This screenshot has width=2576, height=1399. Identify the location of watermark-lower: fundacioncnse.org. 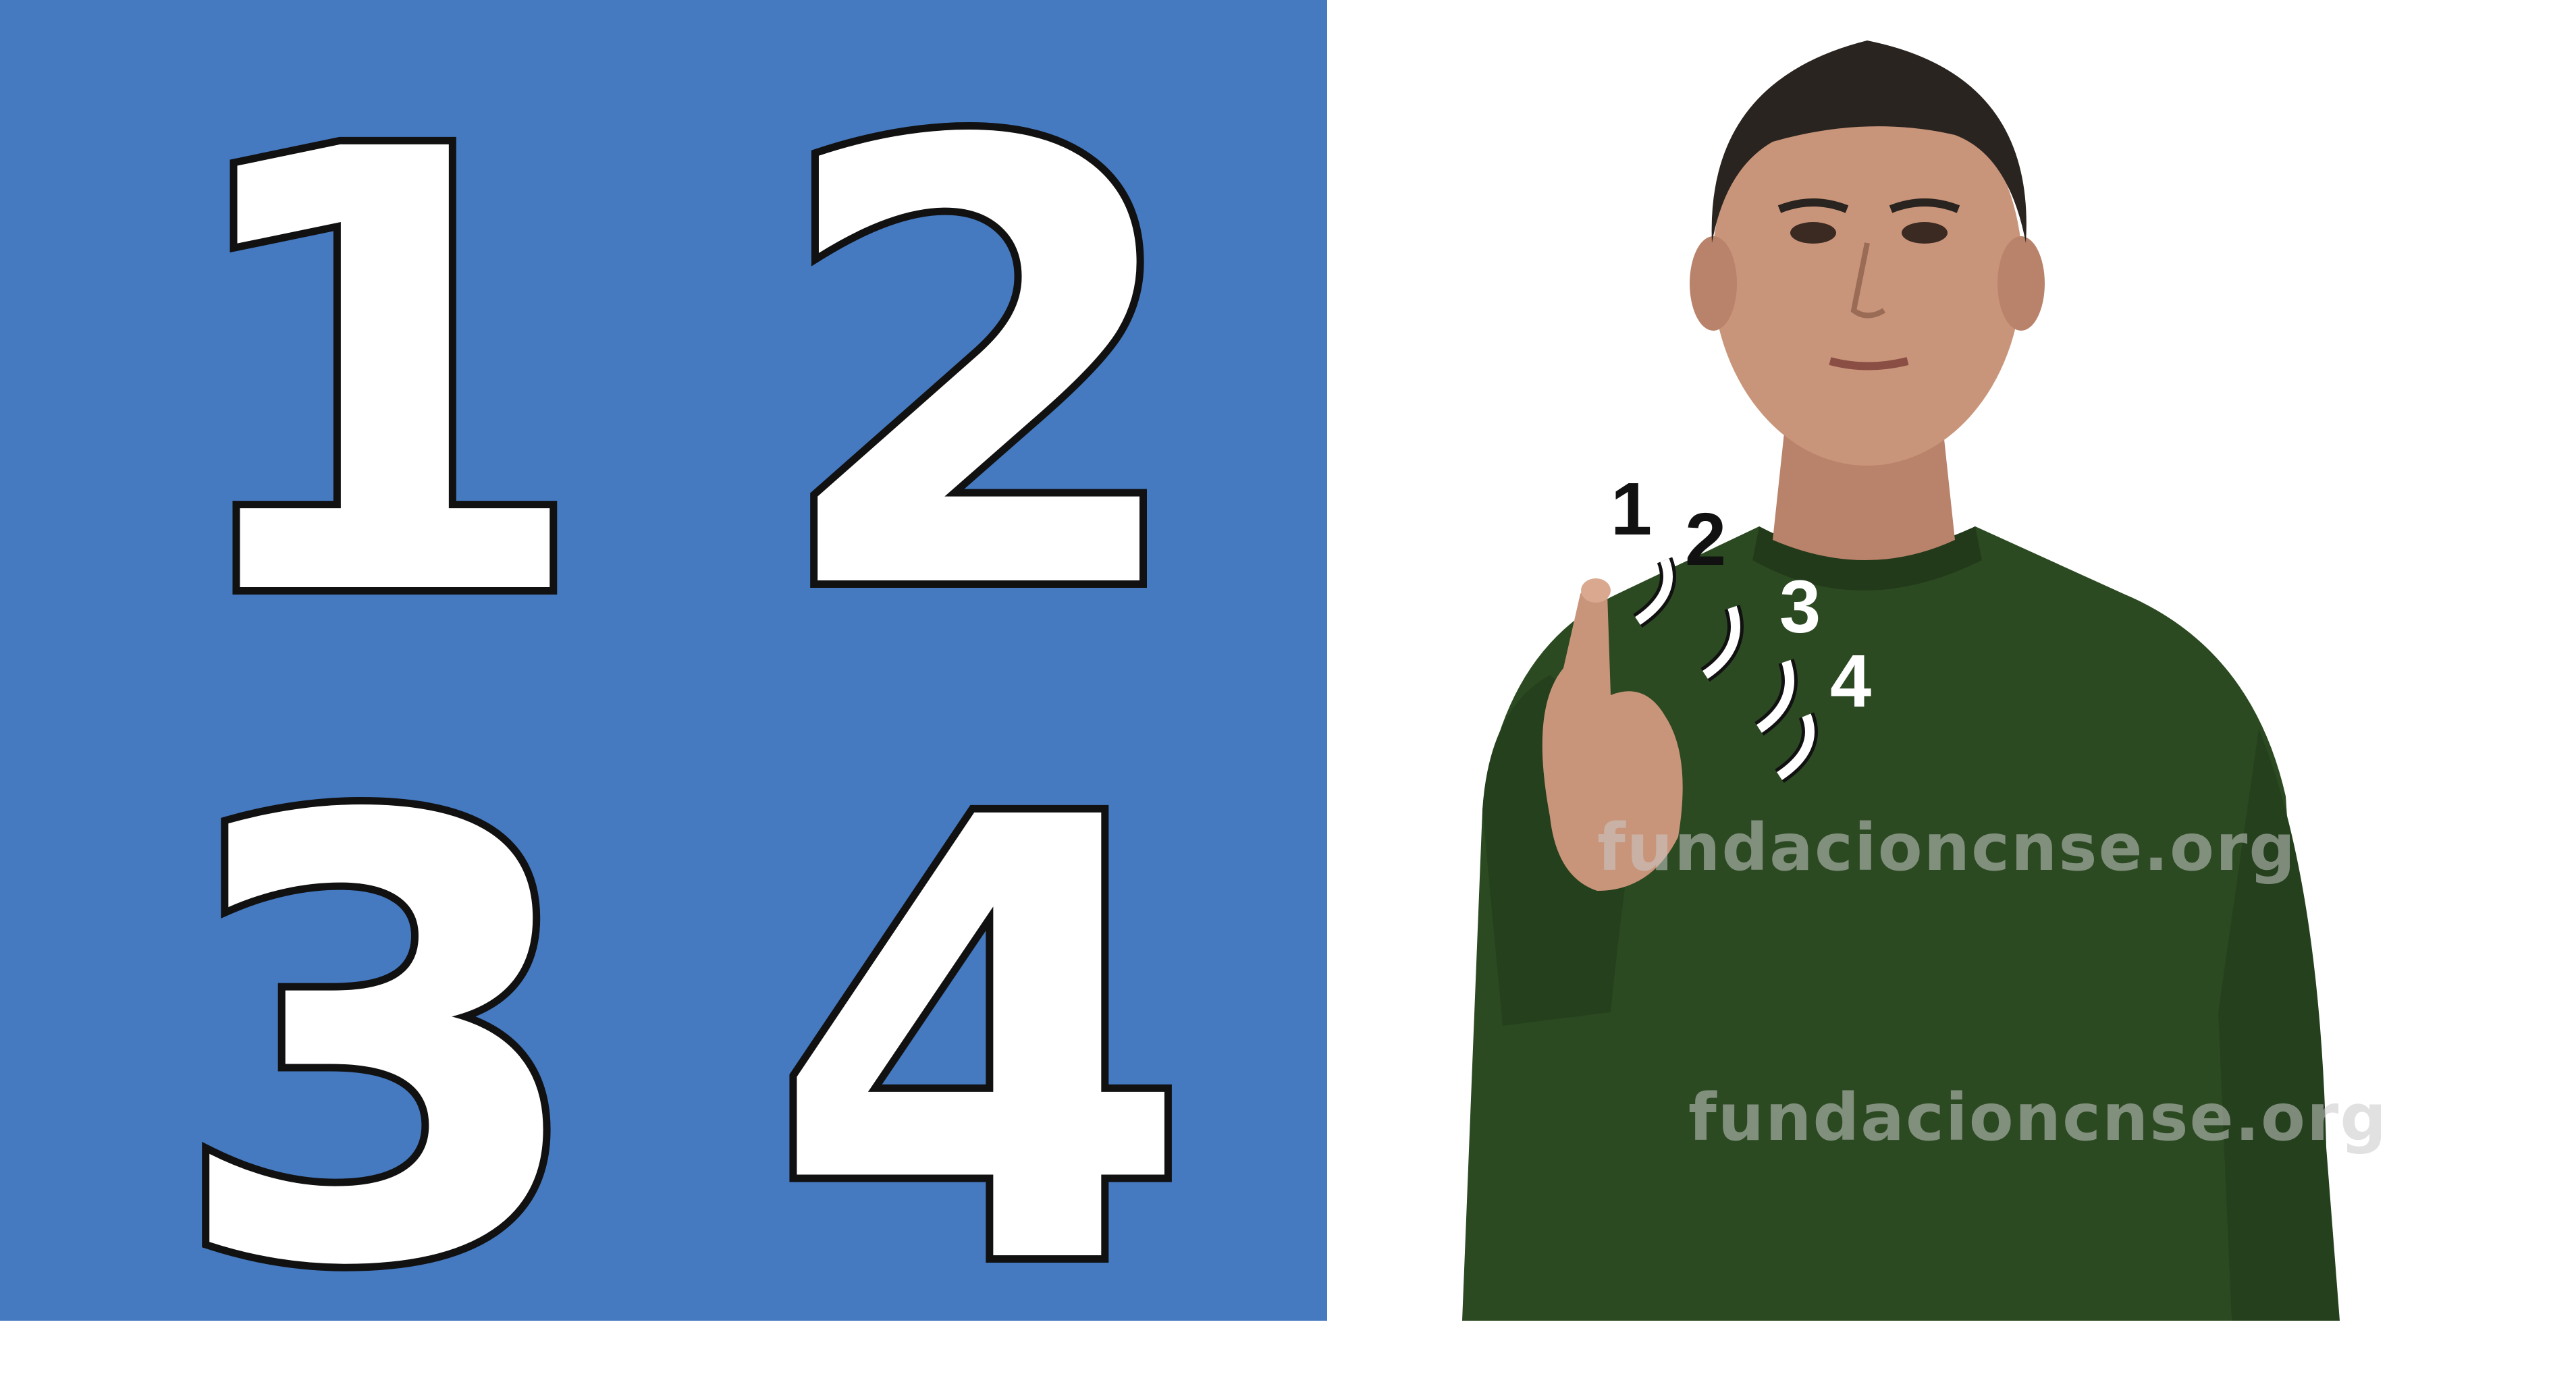
(2038, 1117).